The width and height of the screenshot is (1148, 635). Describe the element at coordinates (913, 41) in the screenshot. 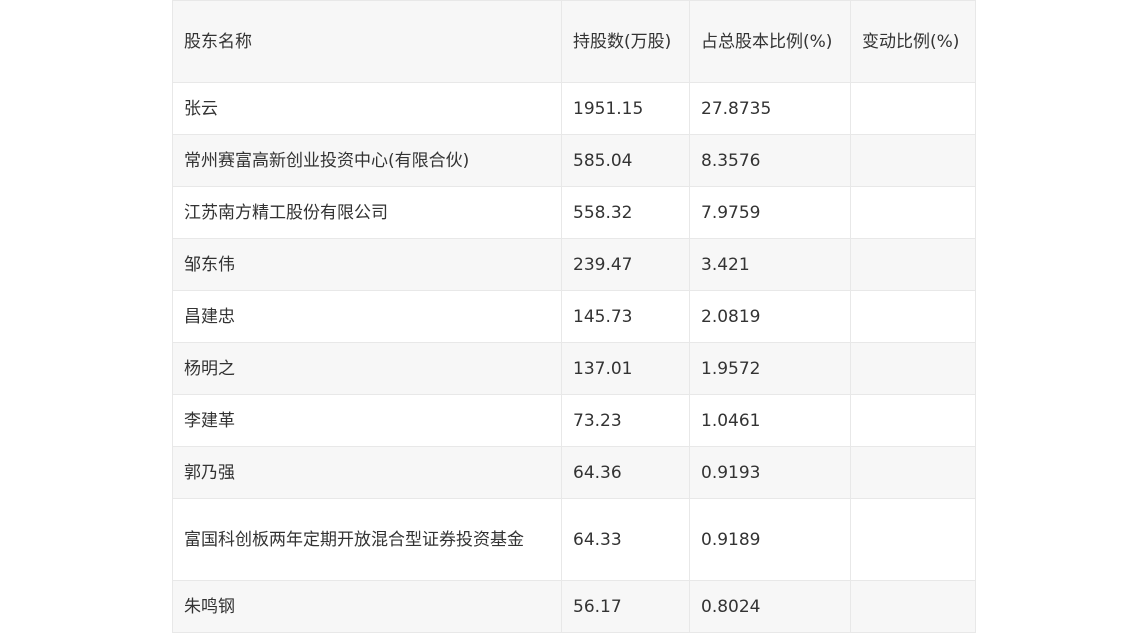

I see `header-change: 变动比例(%)` at that location.